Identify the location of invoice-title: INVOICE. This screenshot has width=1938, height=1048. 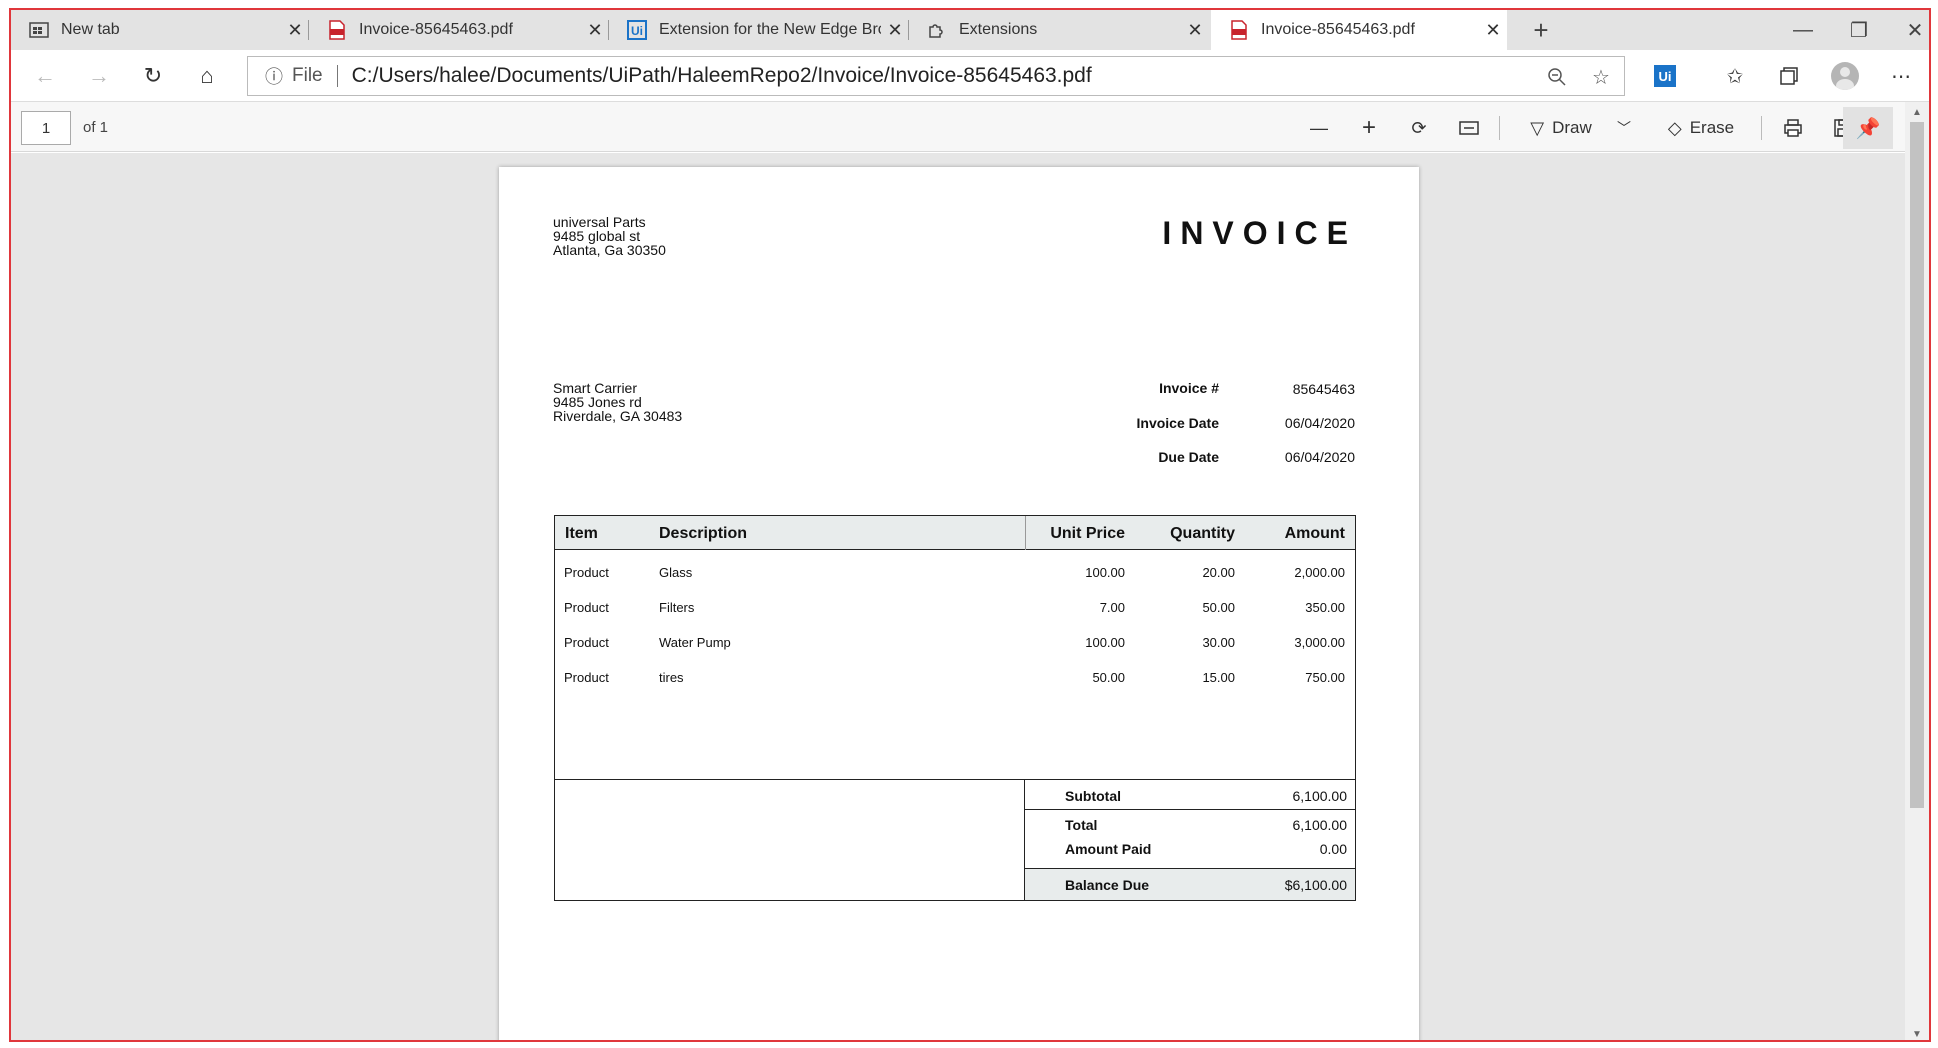
(1259, 233).